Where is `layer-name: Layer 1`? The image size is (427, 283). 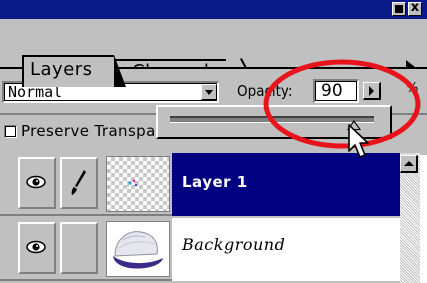
layer-name: Layer 1 is located at coordinates (215, 182).